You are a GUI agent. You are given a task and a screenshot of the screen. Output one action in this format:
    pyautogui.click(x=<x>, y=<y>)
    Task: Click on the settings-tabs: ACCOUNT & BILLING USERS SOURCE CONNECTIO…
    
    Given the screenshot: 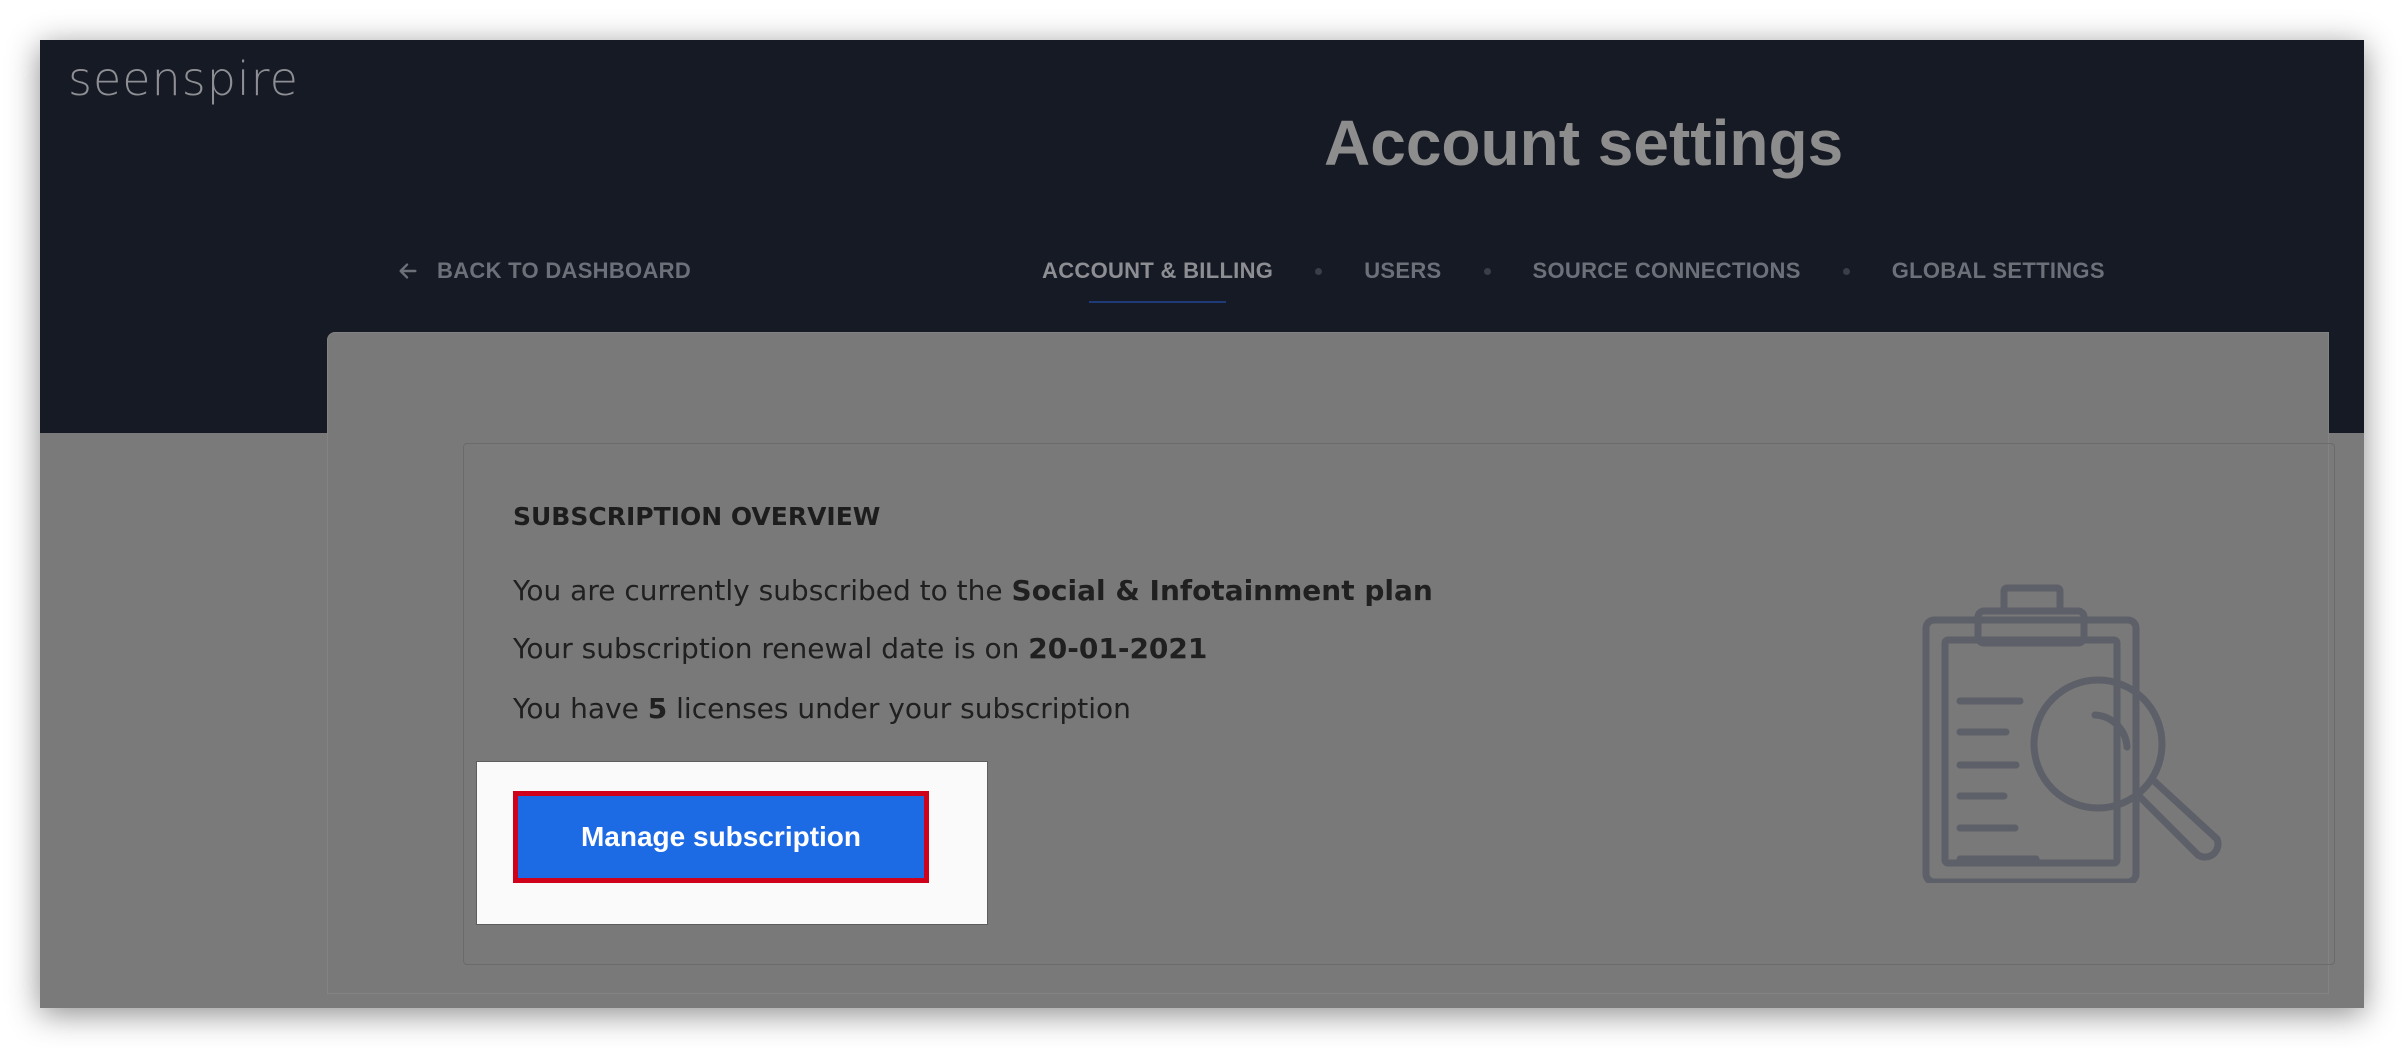 What is the action you would take?
    pyautogui.click(x=1573, y=280)
    